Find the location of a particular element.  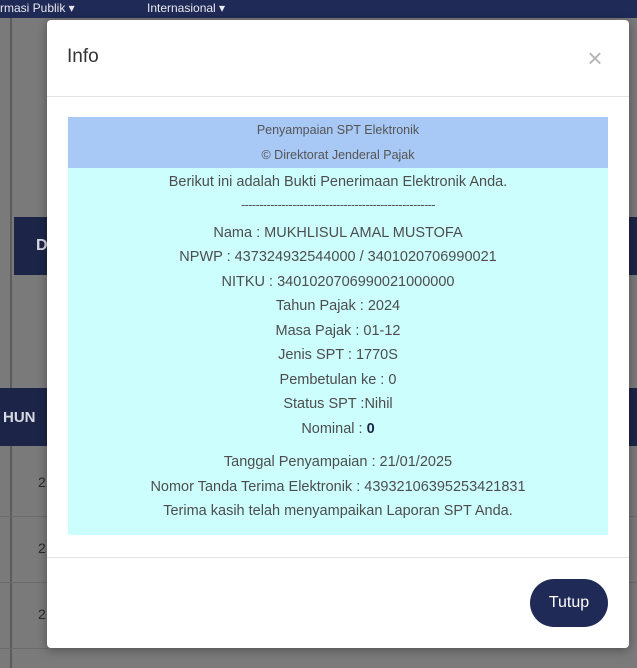

receipt-masa-pajak: Masa Pajak : 01-12 is located at coordinates (338, 331).